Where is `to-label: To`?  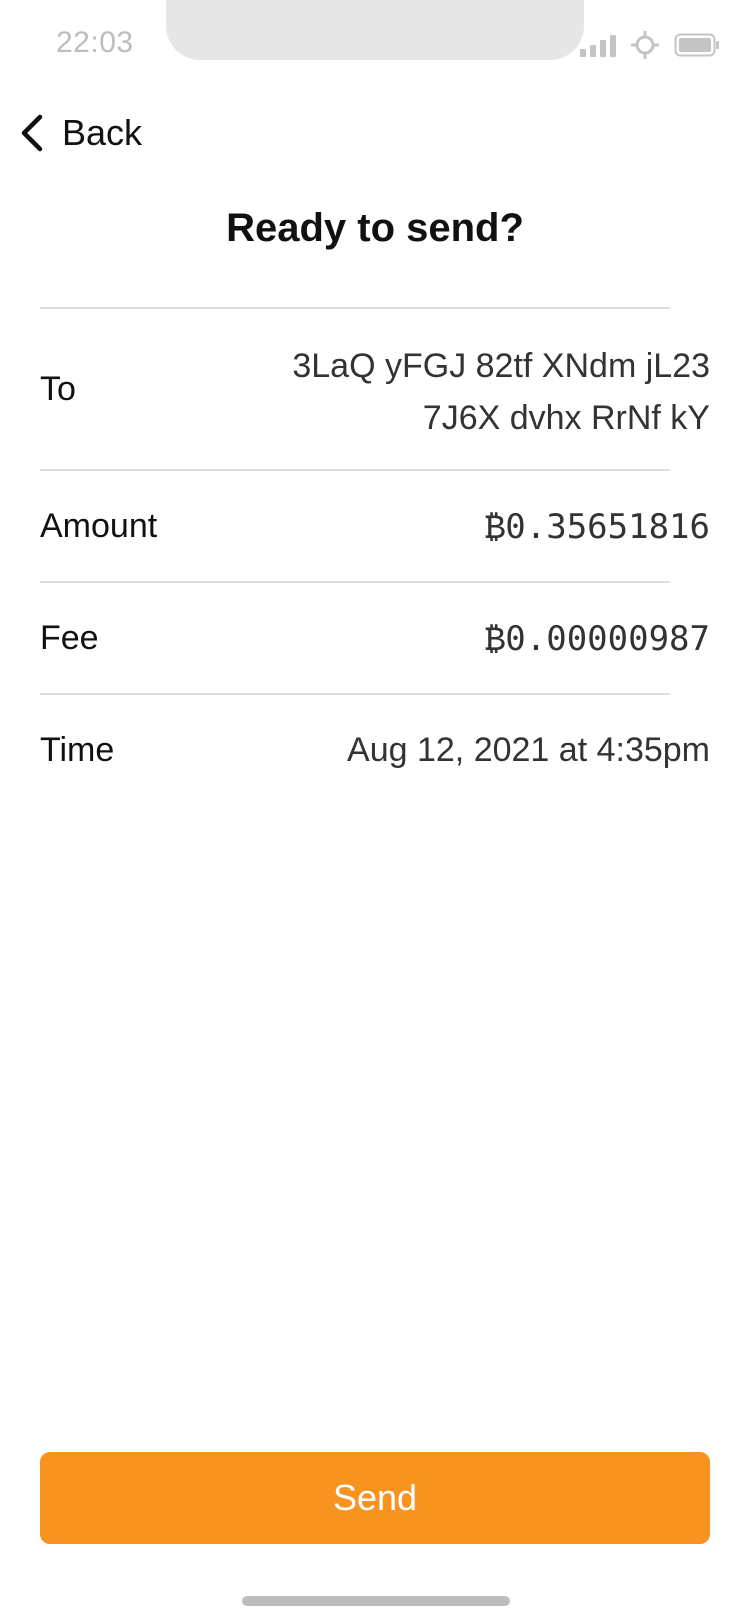
to-label: To is located at coordinates (58, 389).